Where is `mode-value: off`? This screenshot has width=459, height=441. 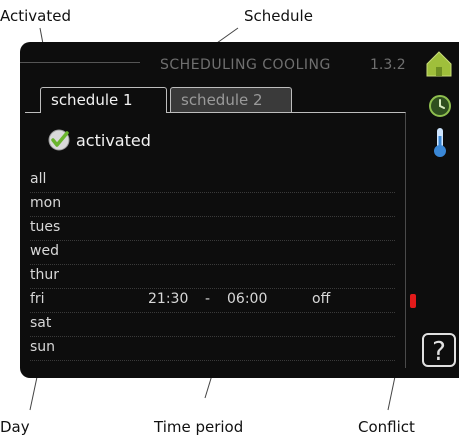
mode-value: off is located at coordinates (321, 299).